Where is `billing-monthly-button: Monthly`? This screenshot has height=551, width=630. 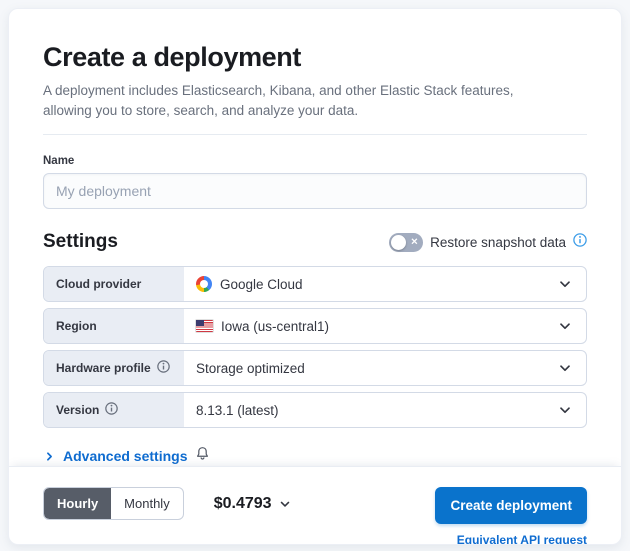
billing-monthly-button: Monthly is located at coordinates (147, 503).